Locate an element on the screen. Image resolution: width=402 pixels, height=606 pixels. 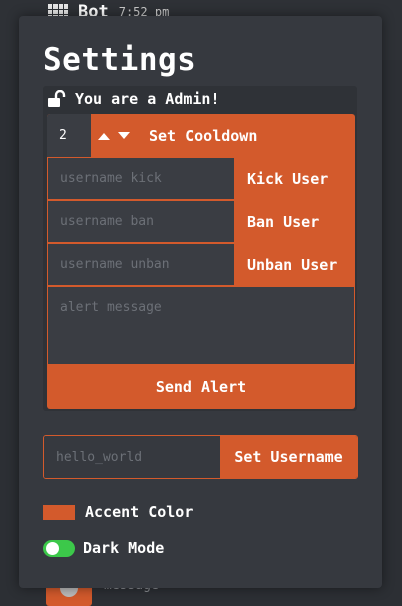
cooldown-increase-icon is located at coordinates (104, 136).